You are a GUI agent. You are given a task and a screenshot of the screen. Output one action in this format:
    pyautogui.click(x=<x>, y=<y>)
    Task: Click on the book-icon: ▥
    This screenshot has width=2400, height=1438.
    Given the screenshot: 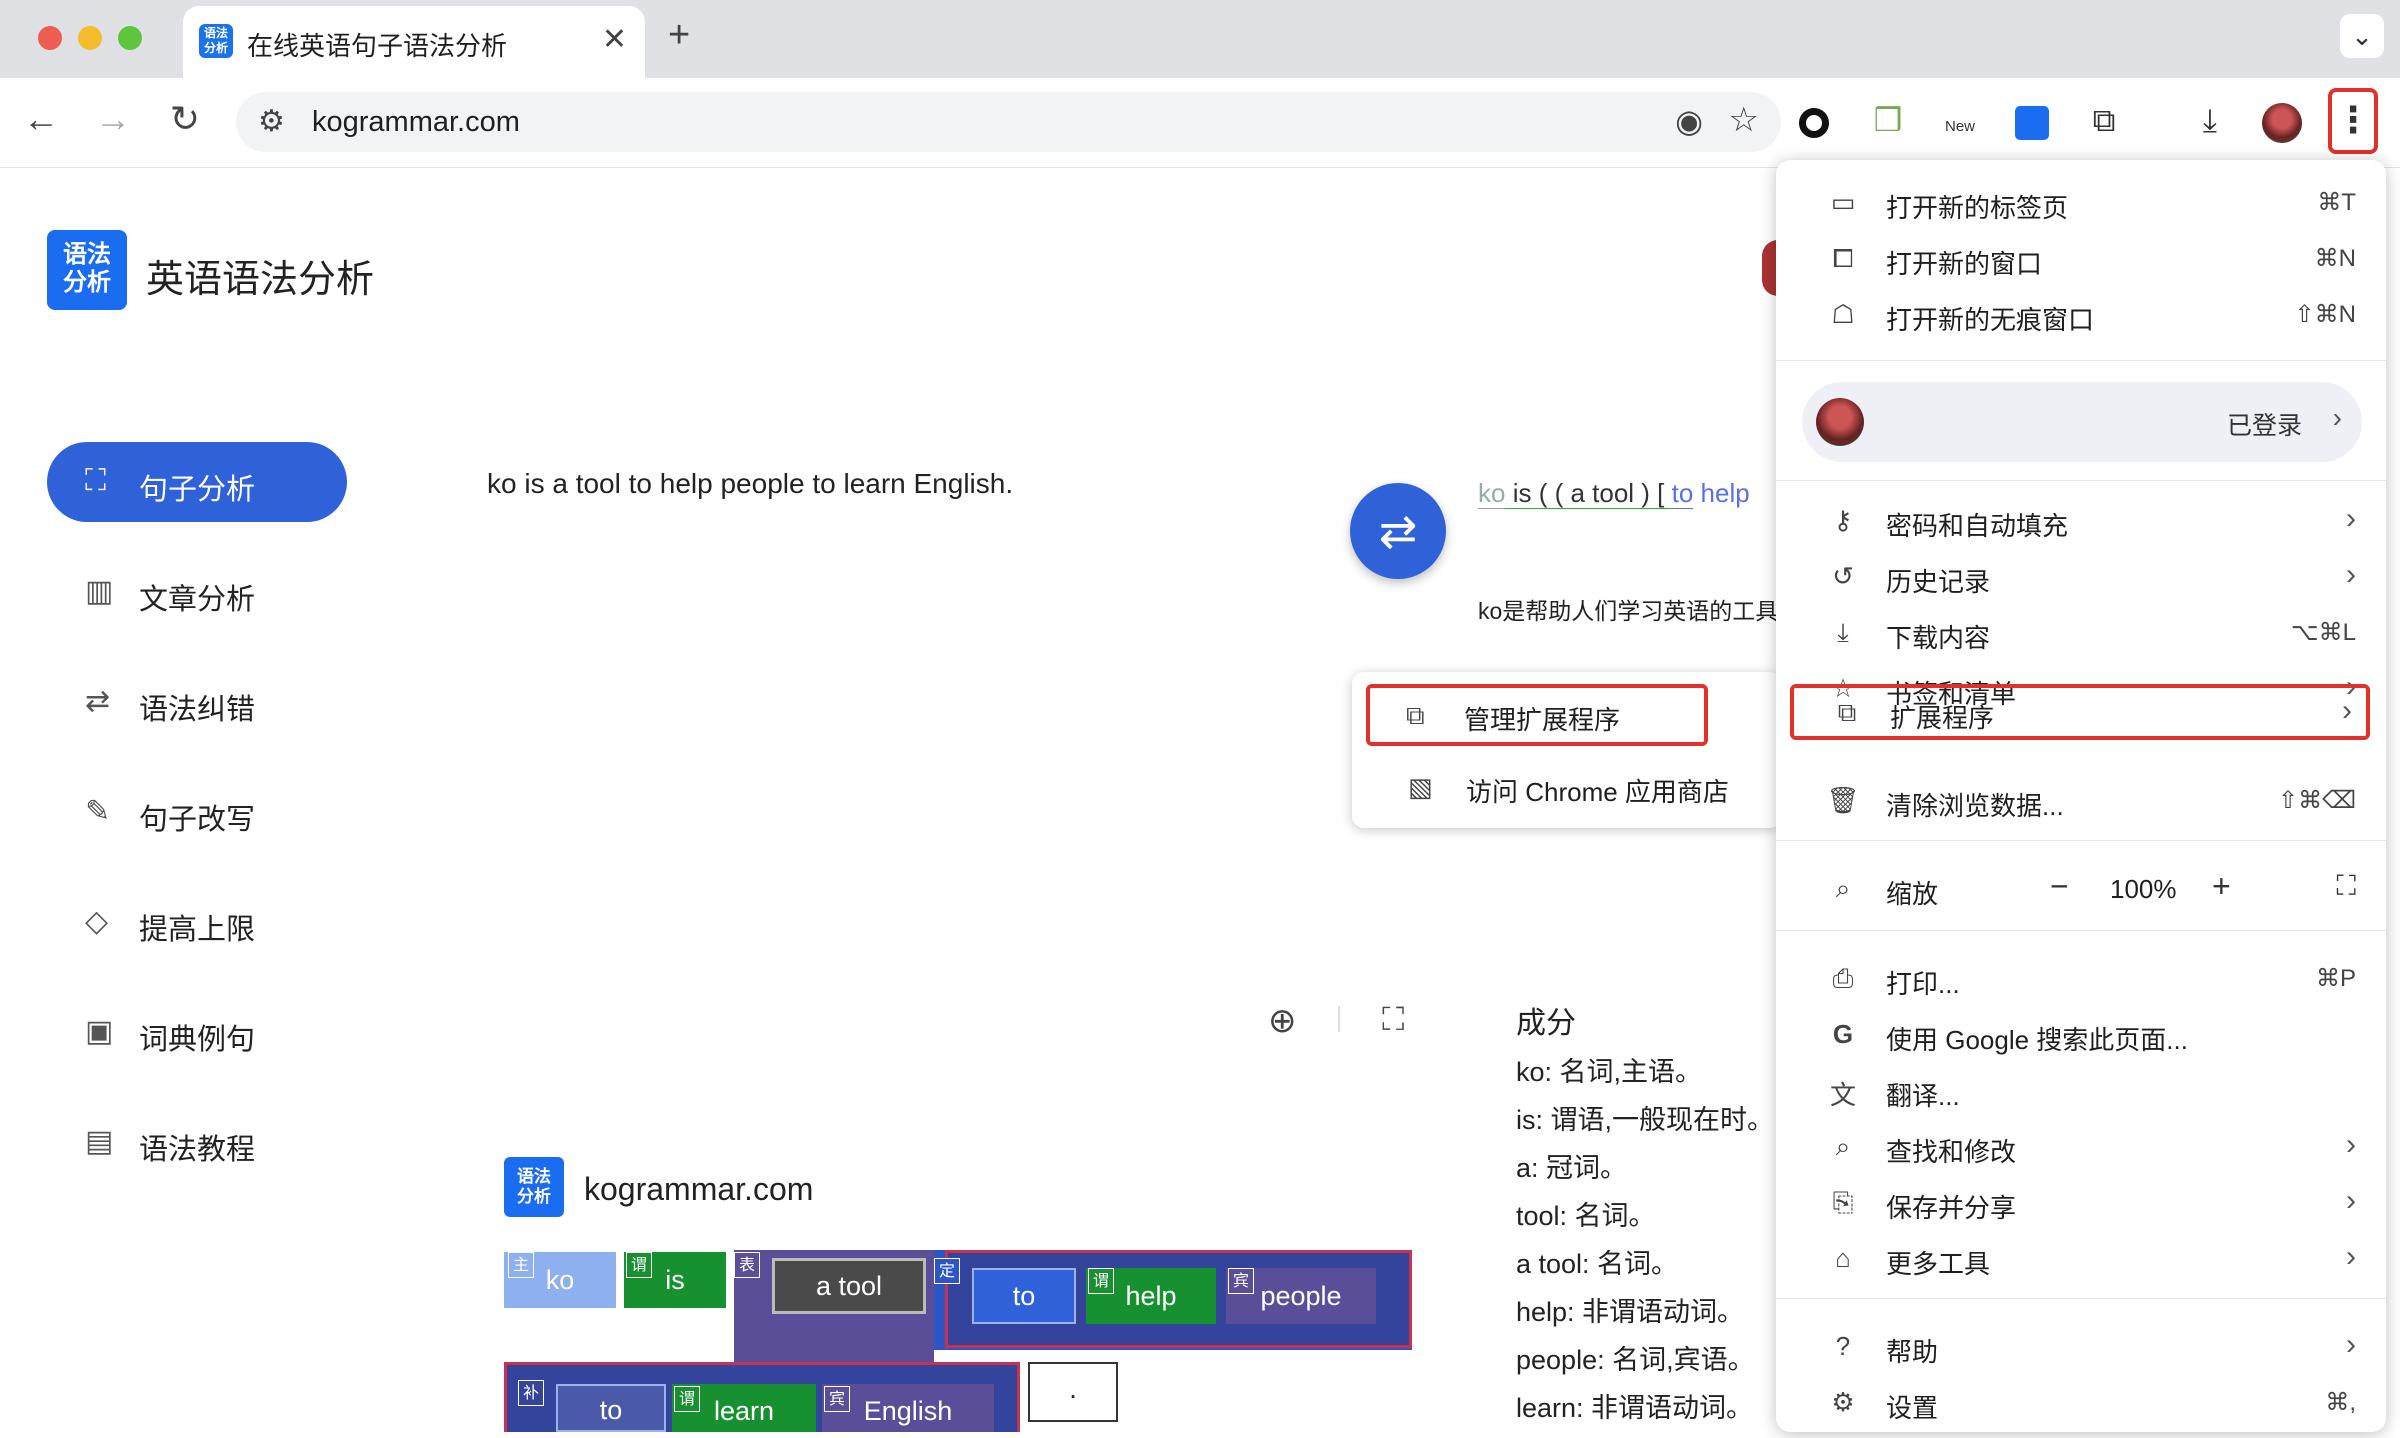 What is the action you would take?
    pyautogui.click(x=99, y=591)
    